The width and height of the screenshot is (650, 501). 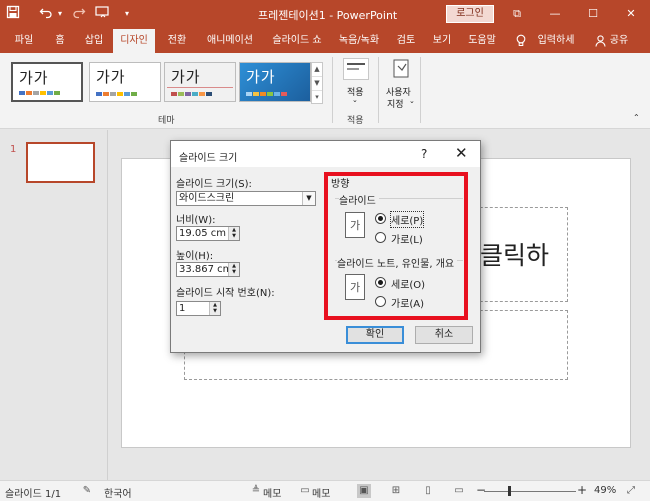 I want to click on minimize-button: —, so click(x=555, y=14).